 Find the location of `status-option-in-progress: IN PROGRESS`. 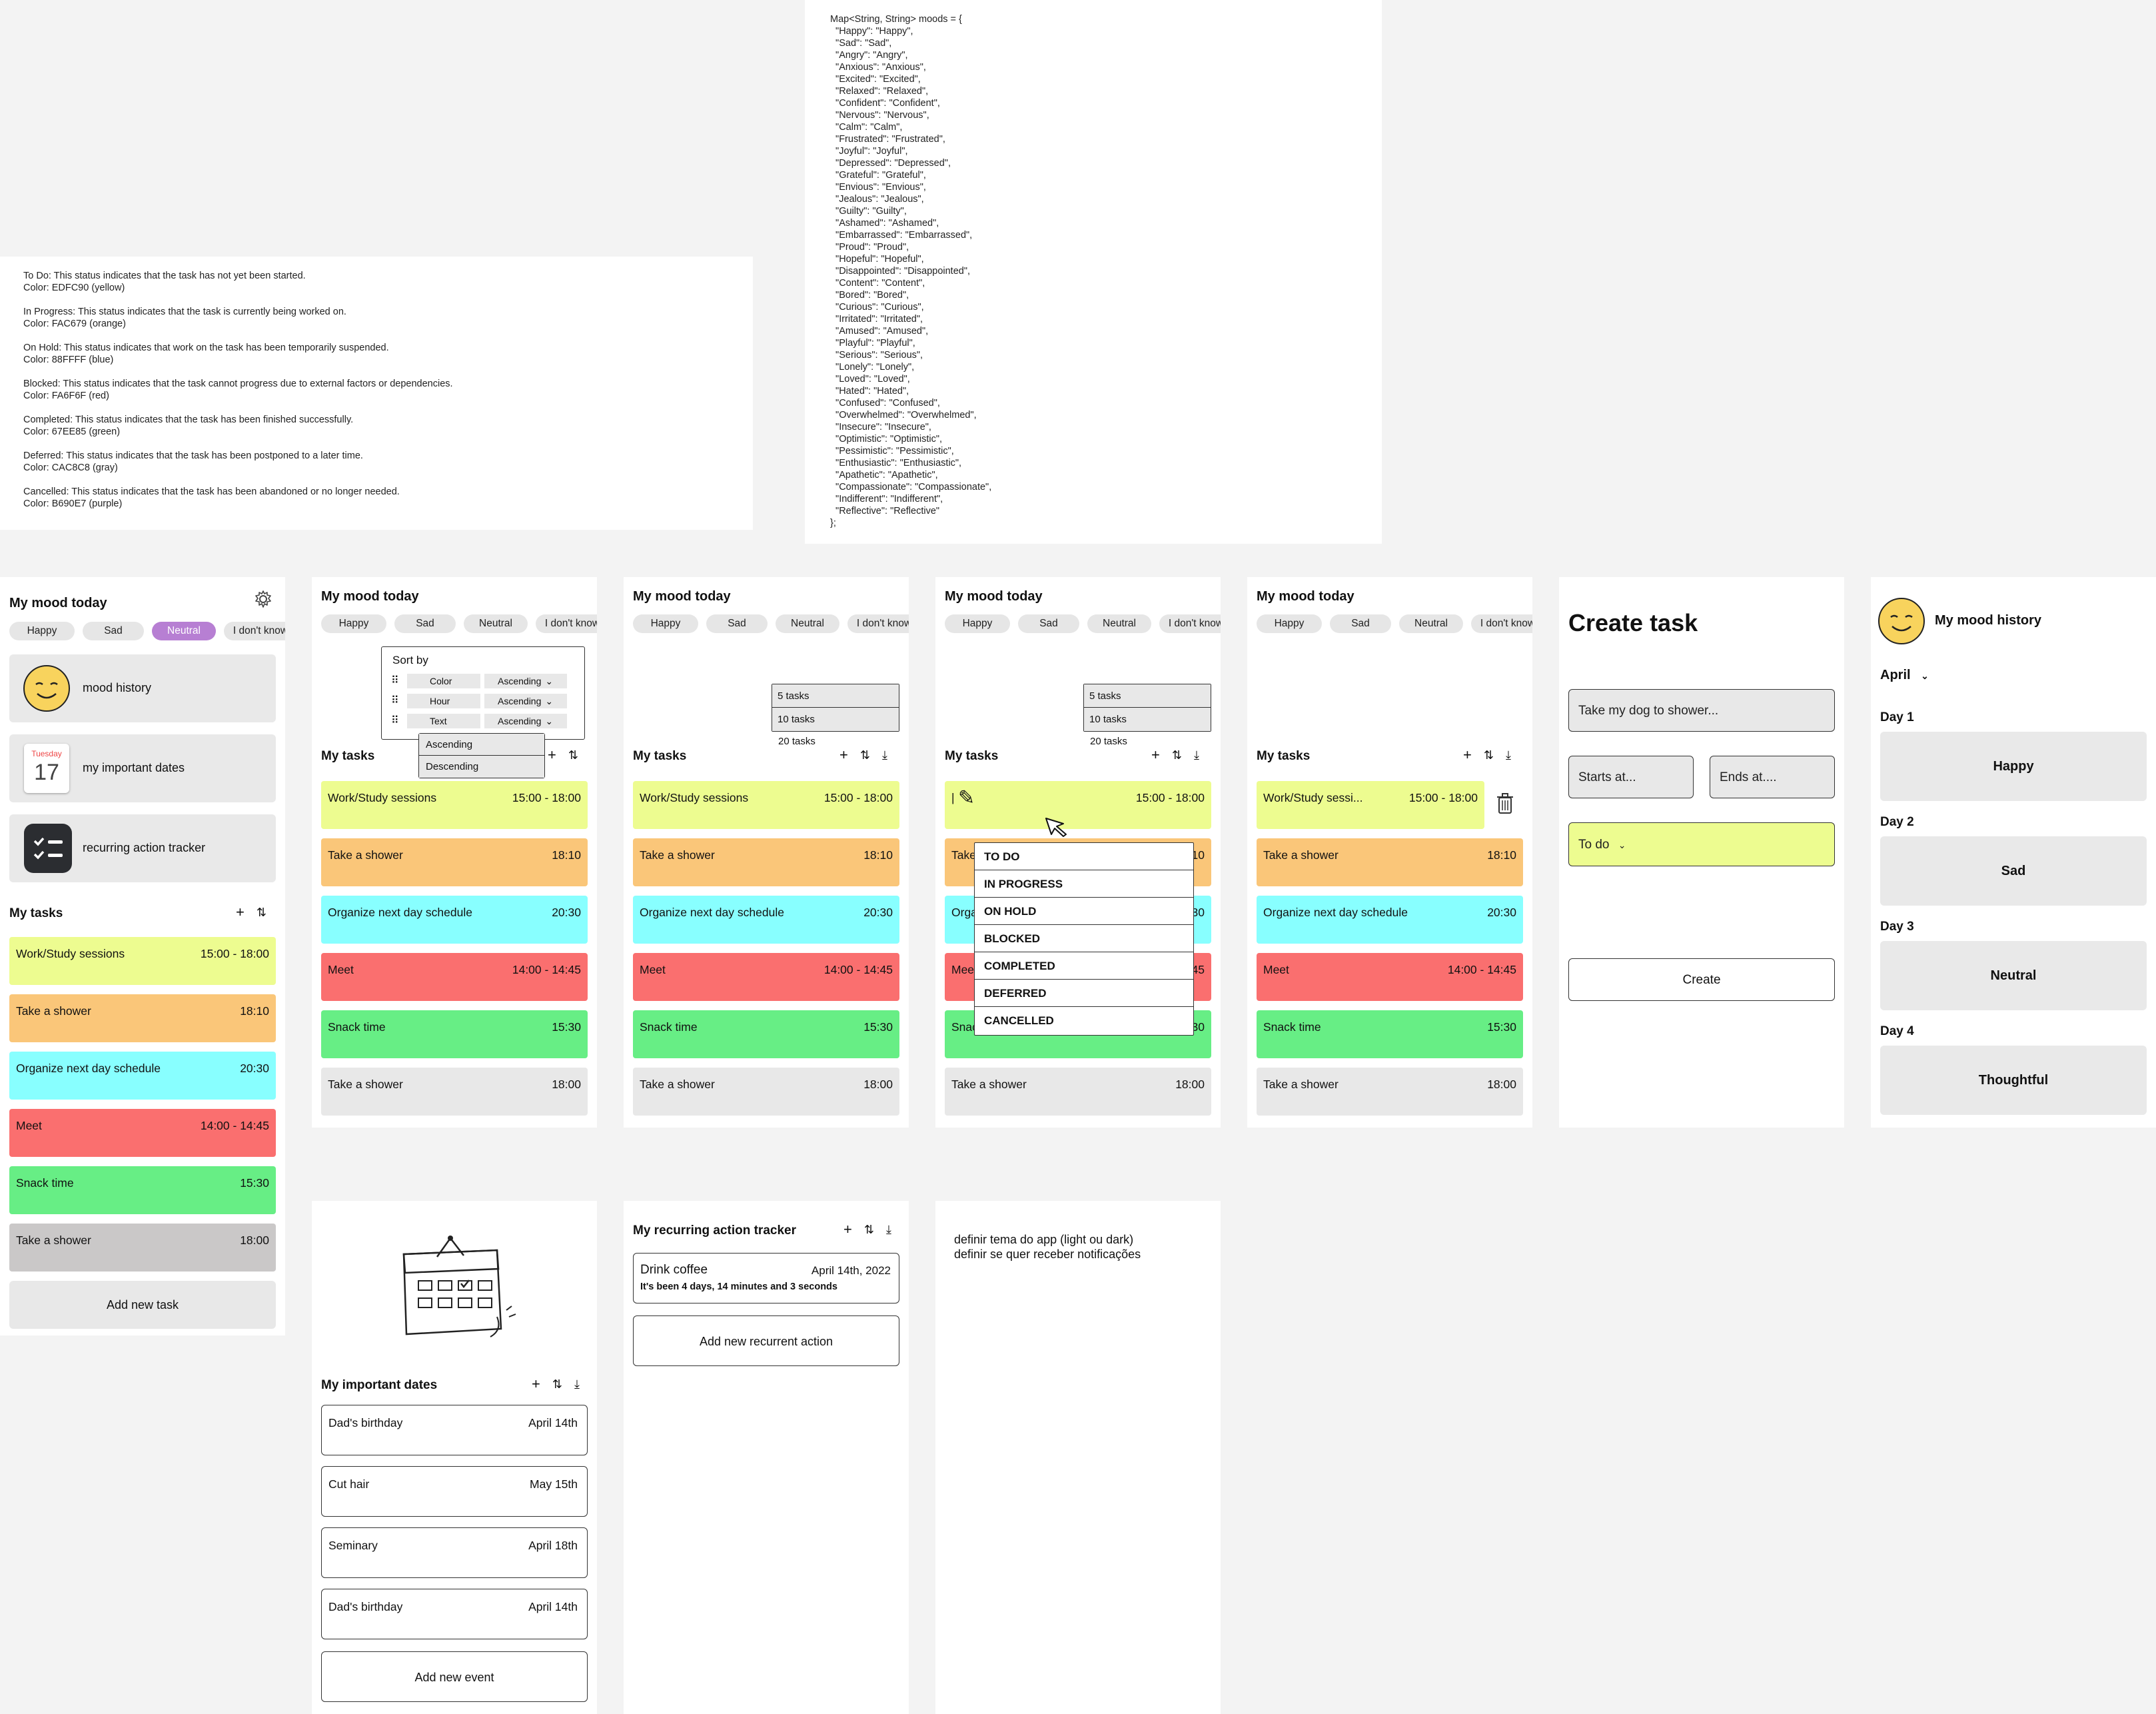

status-option-in-progress: IN PROGRESS is located at coordinates (1084, 884).